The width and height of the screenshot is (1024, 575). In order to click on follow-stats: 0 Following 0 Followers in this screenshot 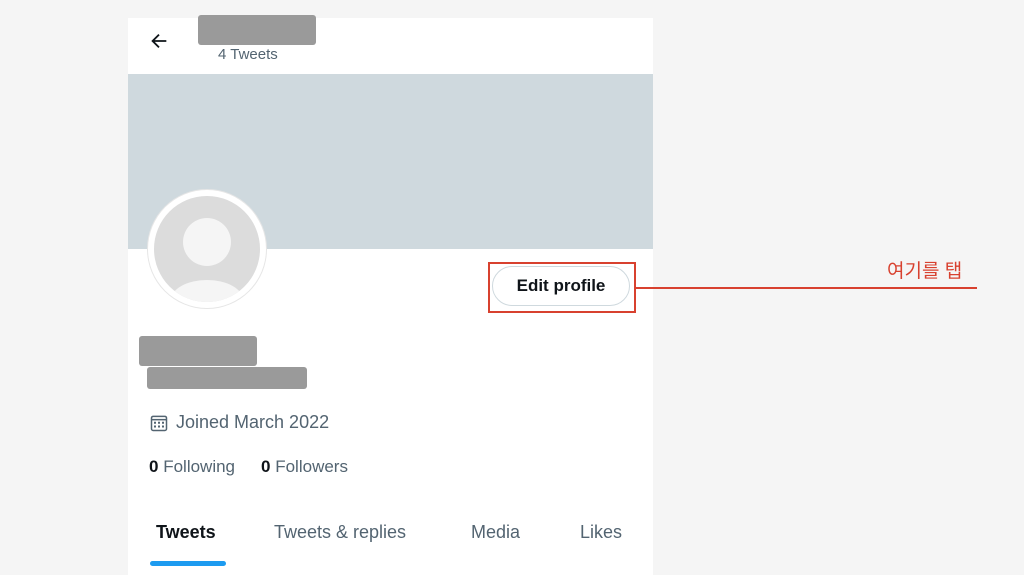, I will do `click(261, 467)`.